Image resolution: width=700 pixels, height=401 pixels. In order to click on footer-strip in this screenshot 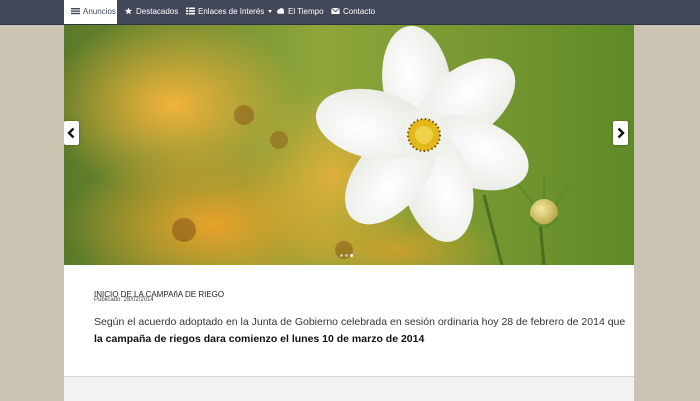, I will do `click(349, 388)`.